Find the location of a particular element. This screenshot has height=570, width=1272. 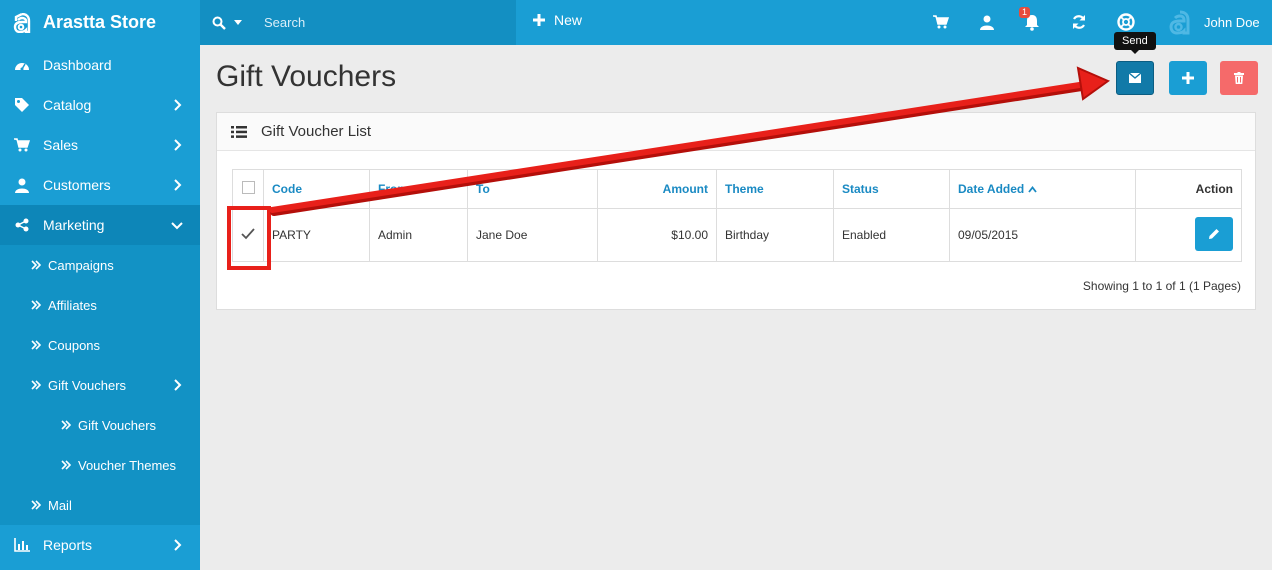

brand: Arastta Store is located at coordinates (100, 22).